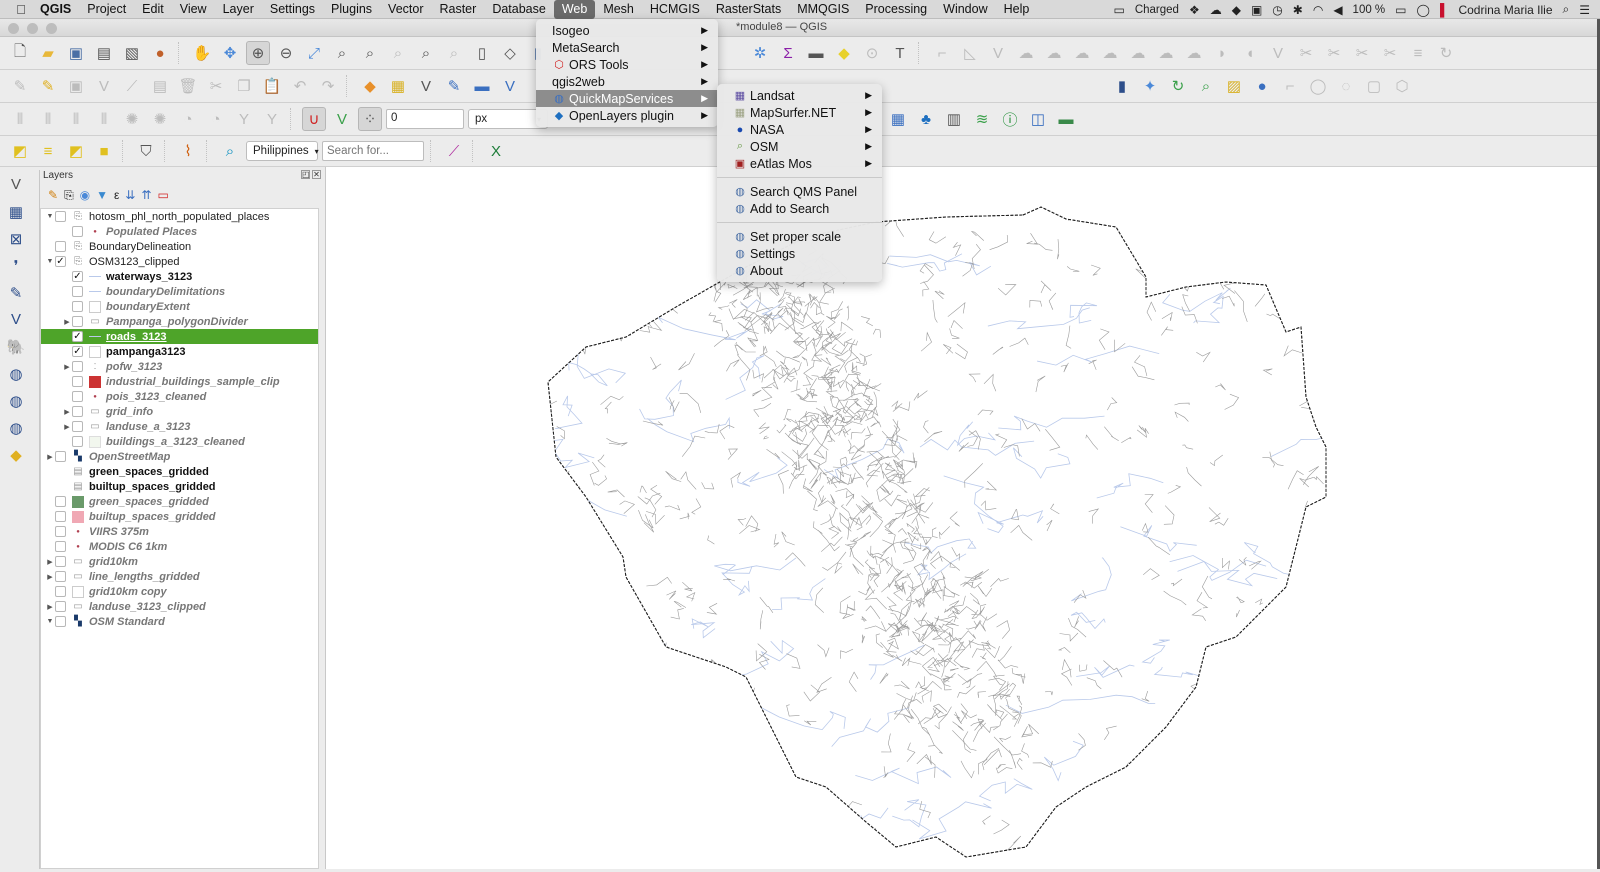  I want to click on plugin-search-icon: ⌕, so click(1206, 86).